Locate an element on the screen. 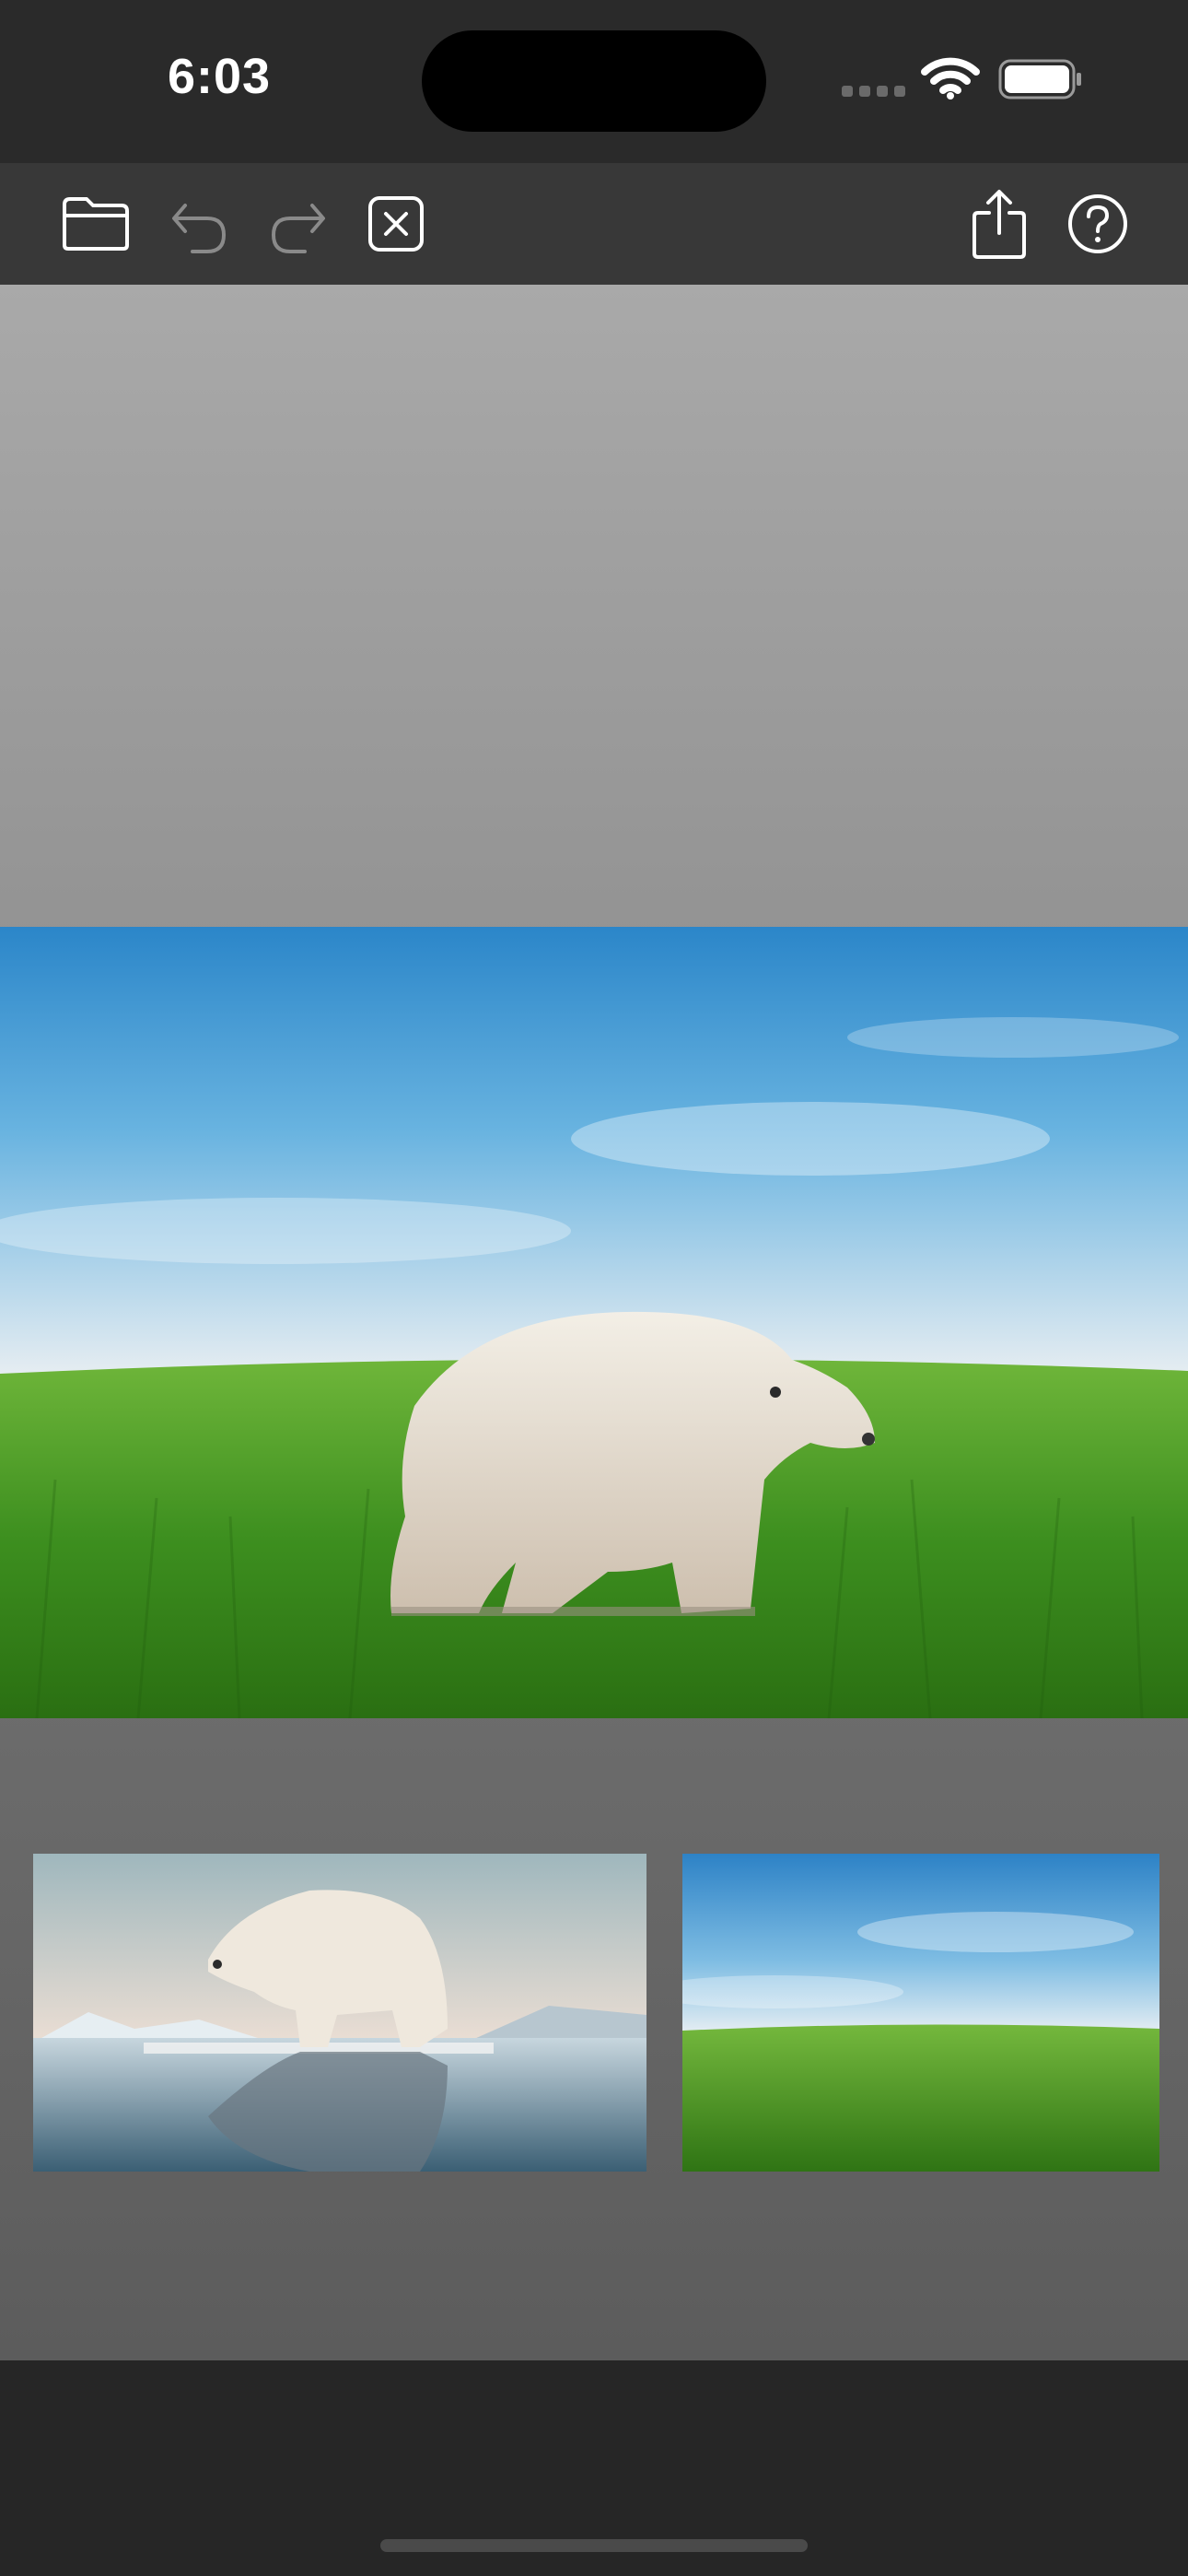  share-button is located at coordinates (999, 224).